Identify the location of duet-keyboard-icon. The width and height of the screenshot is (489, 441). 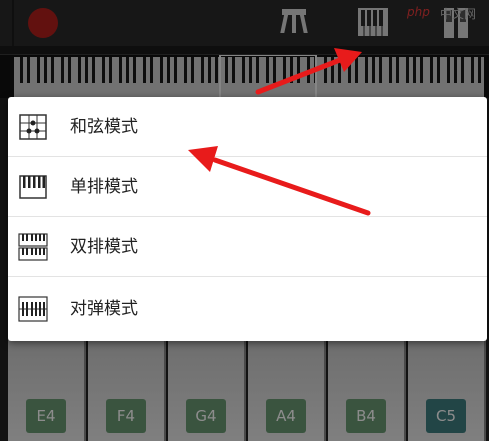
(33, 309).